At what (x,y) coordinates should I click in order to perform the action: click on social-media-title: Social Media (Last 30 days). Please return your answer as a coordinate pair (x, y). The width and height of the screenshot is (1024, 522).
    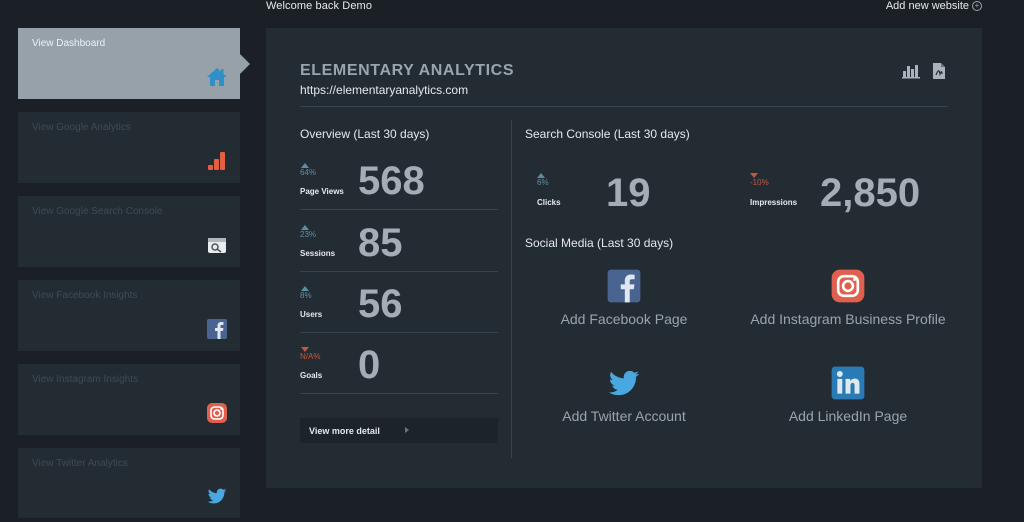
    Looking at the image, I should click on (599, 243).